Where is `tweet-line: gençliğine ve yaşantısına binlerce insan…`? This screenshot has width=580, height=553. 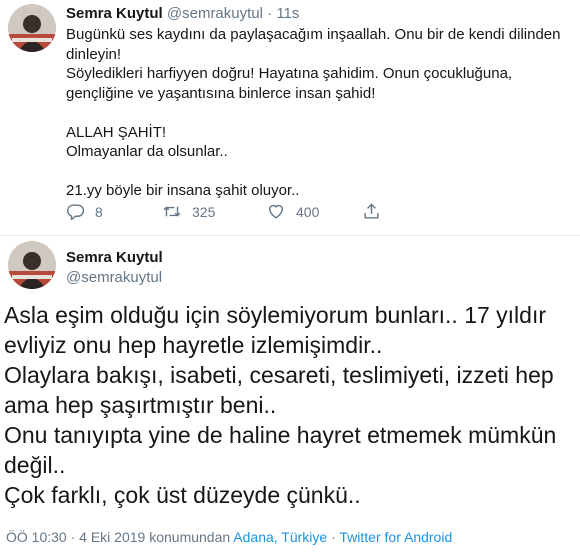
tweet-line: gençliğine ve yaşantısına binlerce insan… is located at coordinates (221, 93).